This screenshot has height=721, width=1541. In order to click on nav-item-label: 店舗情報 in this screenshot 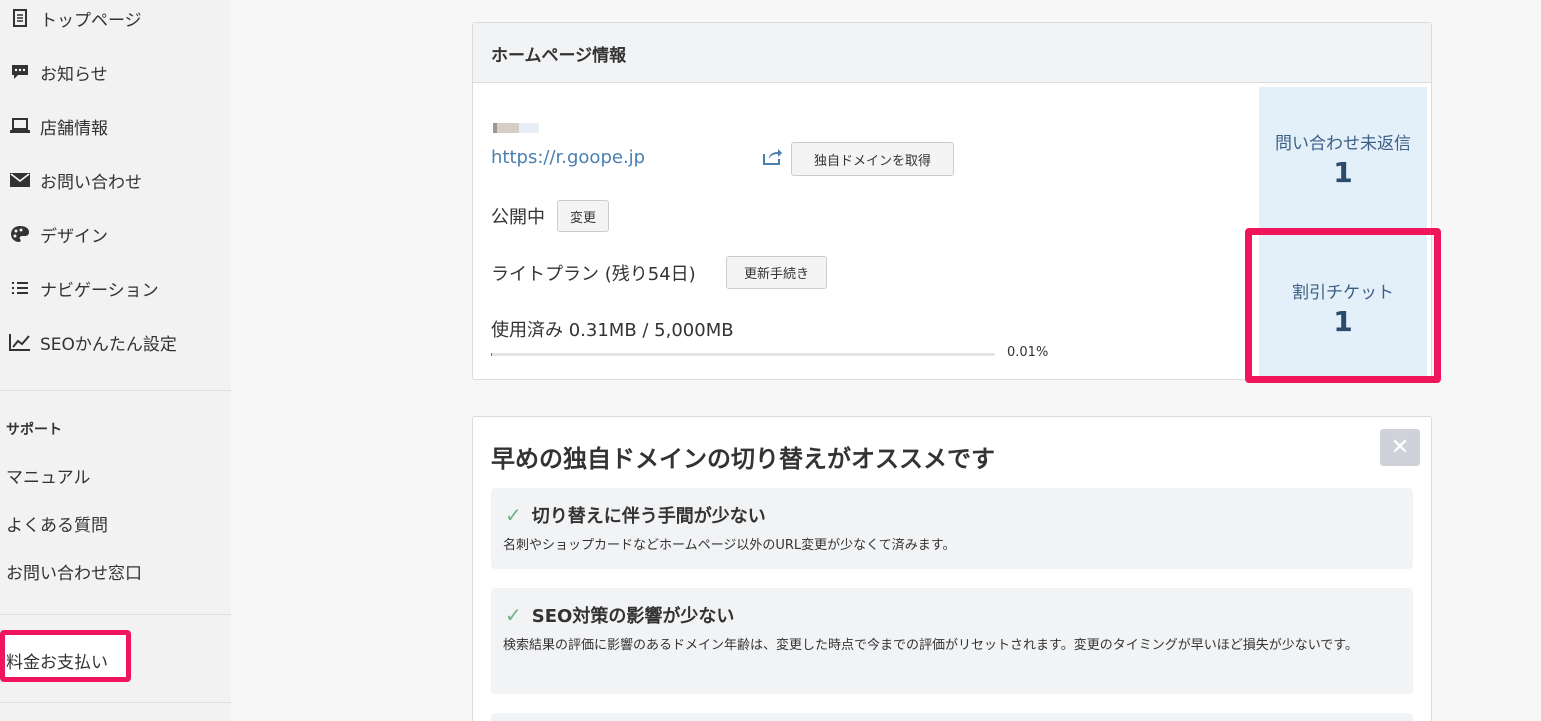, I will do `click(74, 128)`.